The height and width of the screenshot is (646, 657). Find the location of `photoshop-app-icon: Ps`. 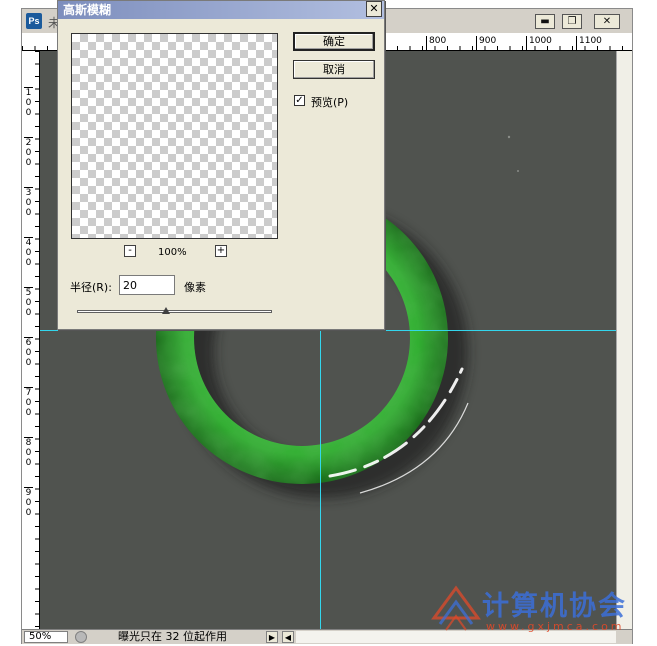

photoshop-app-icon: Ps is located at coordinates (34, 21).